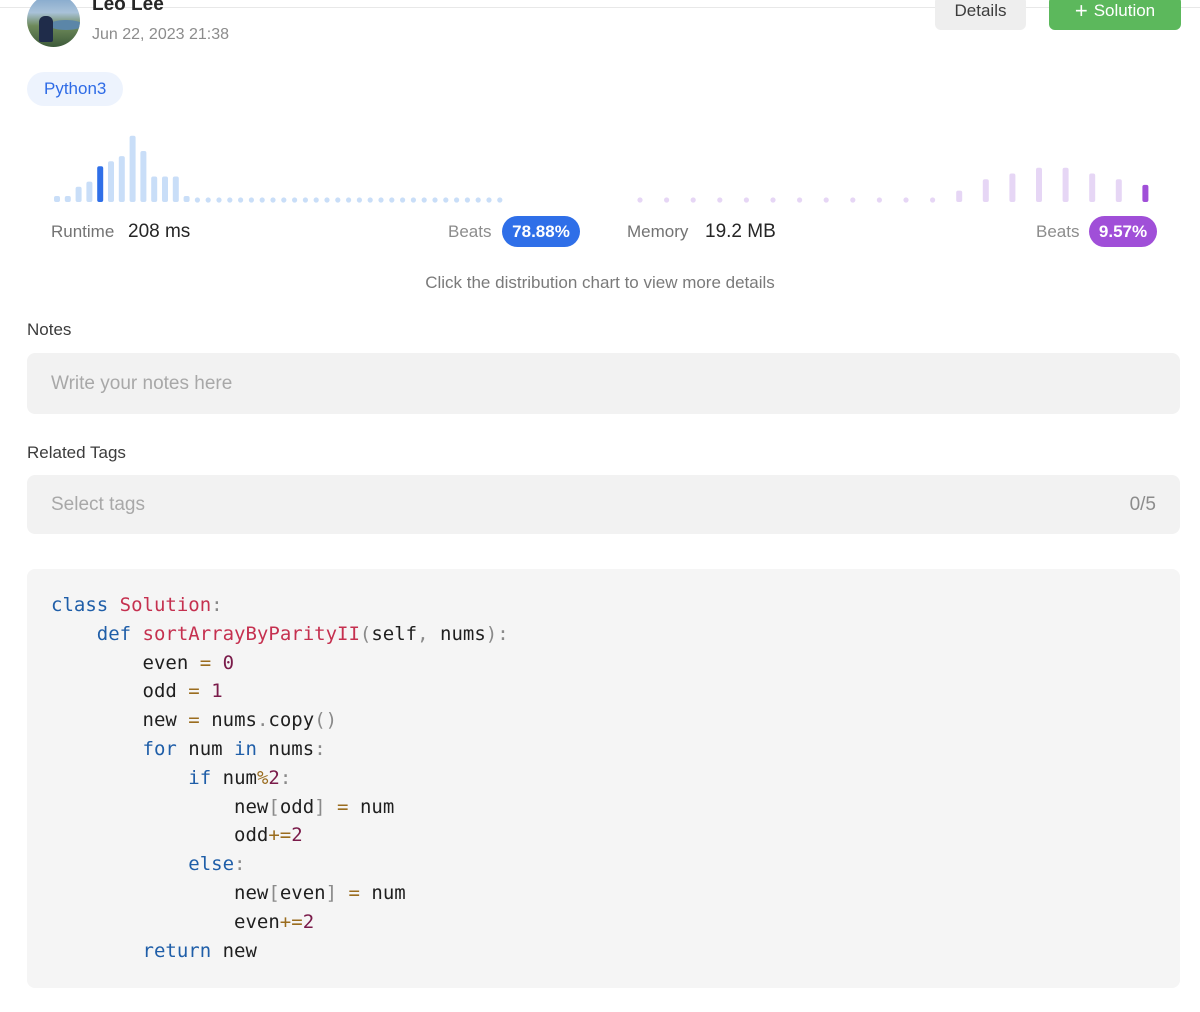 The height and width of the screenshot is (1012, 1200). I want to click on plus-icon: +, so click(1081, 11).